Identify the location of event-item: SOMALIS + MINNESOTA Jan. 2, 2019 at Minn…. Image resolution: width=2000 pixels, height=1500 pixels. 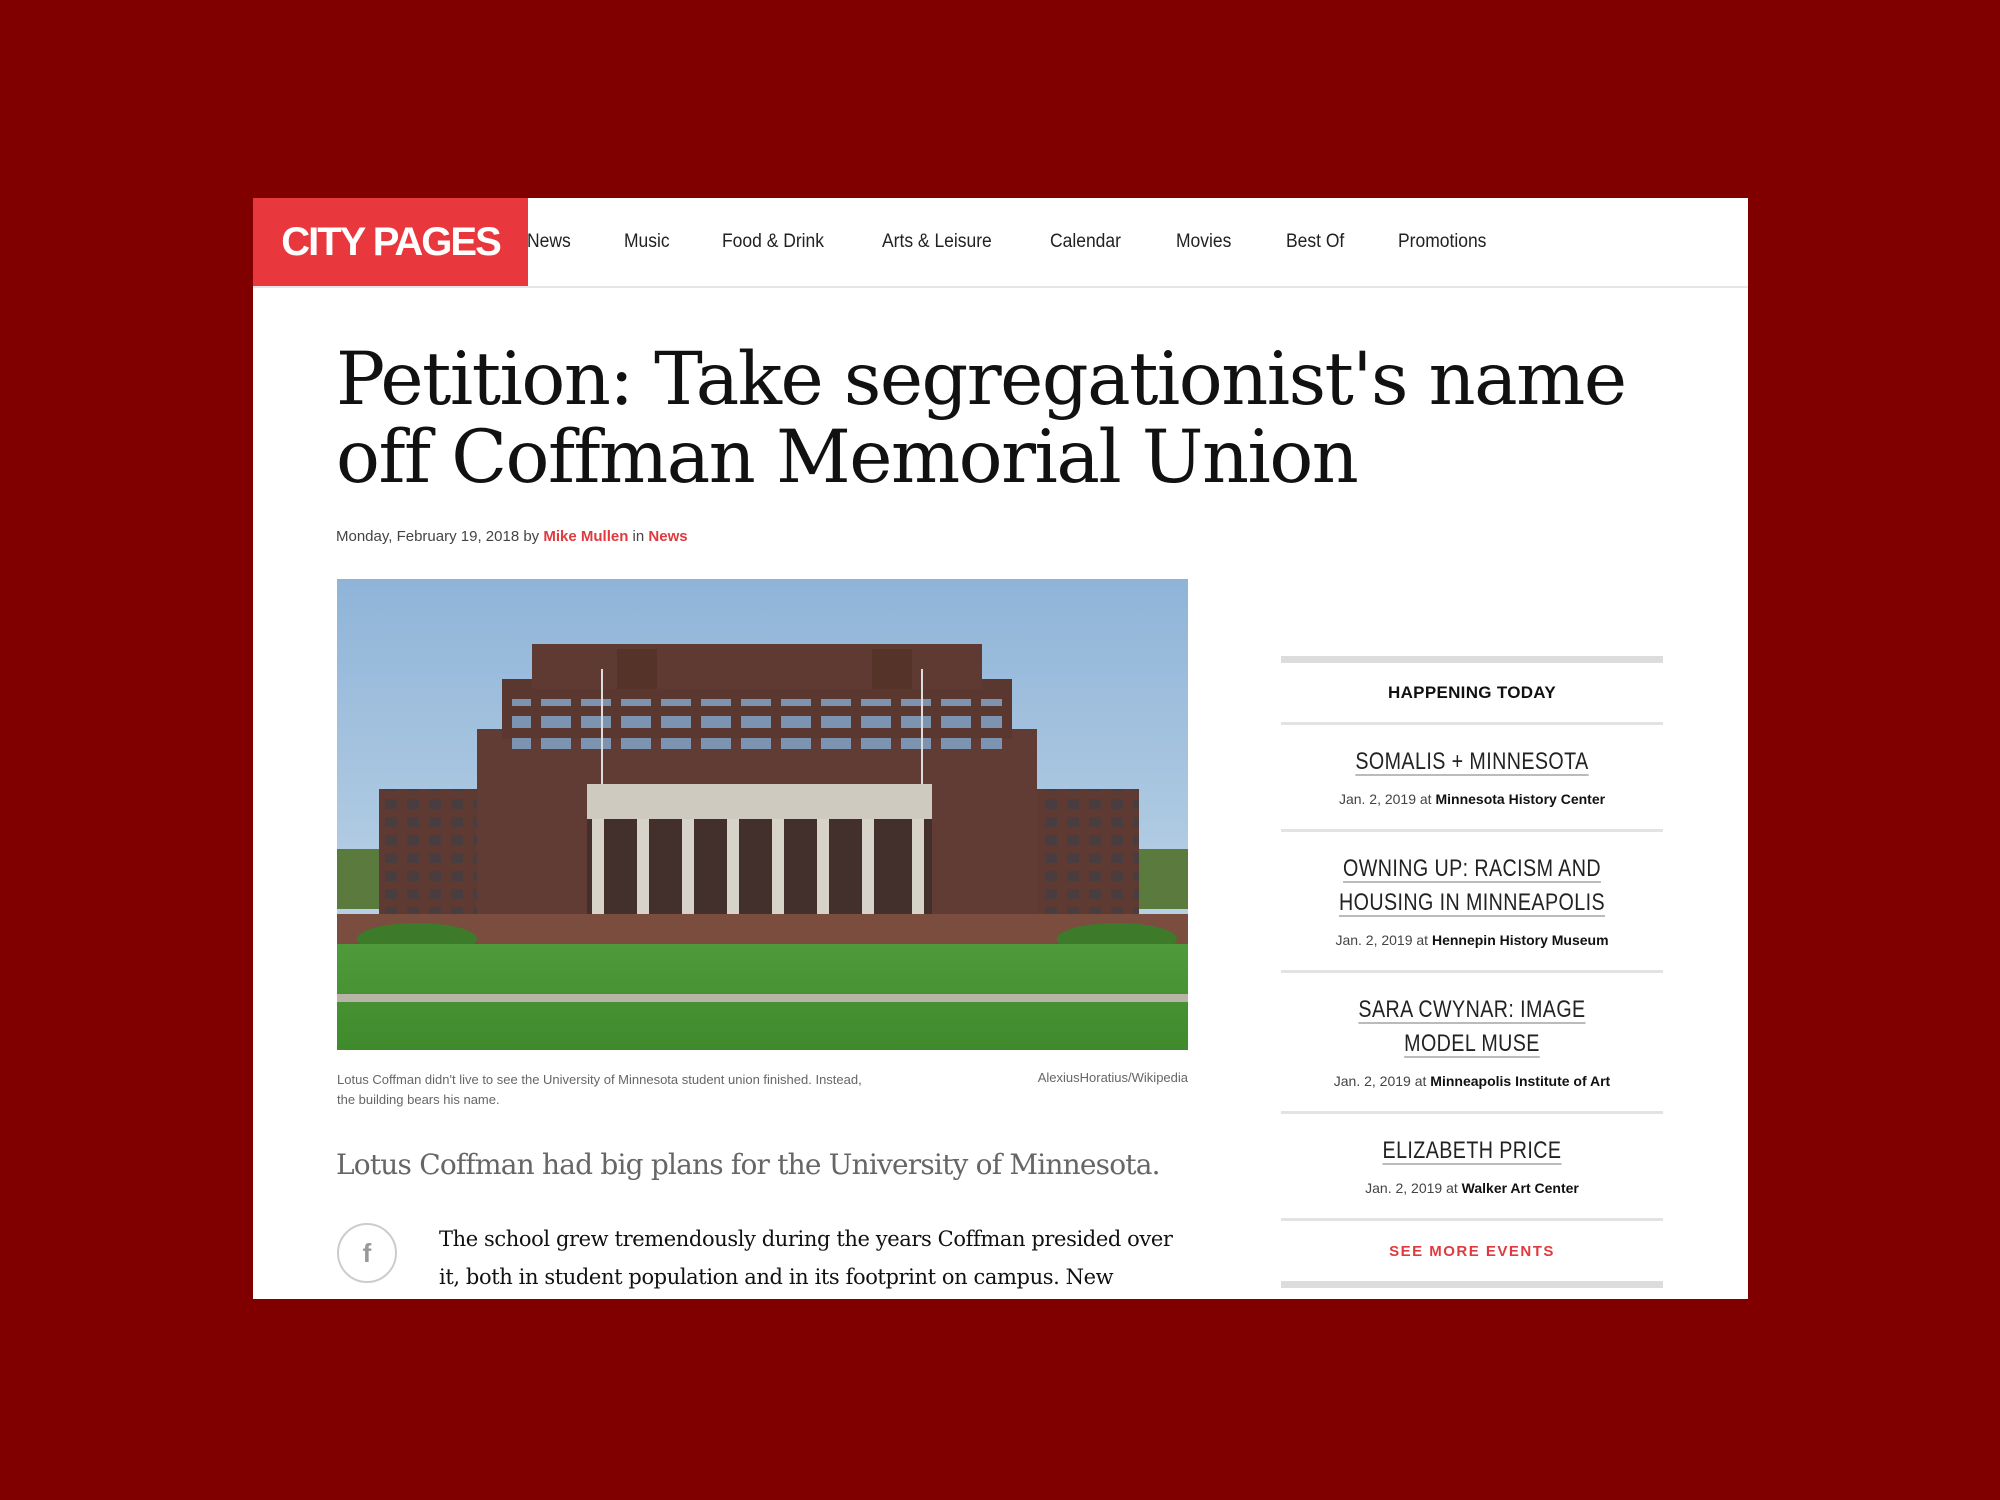
(1472, 778).